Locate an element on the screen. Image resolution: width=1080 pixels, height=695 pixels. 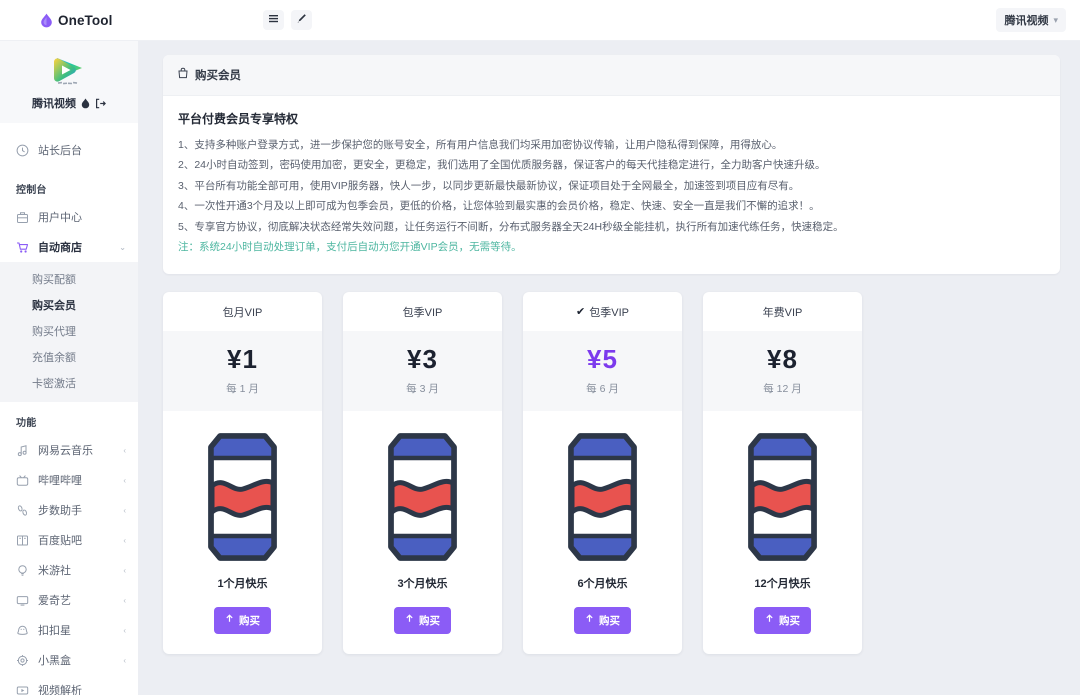
panel-title: 购买会员 is located at coordinates (218, 76).